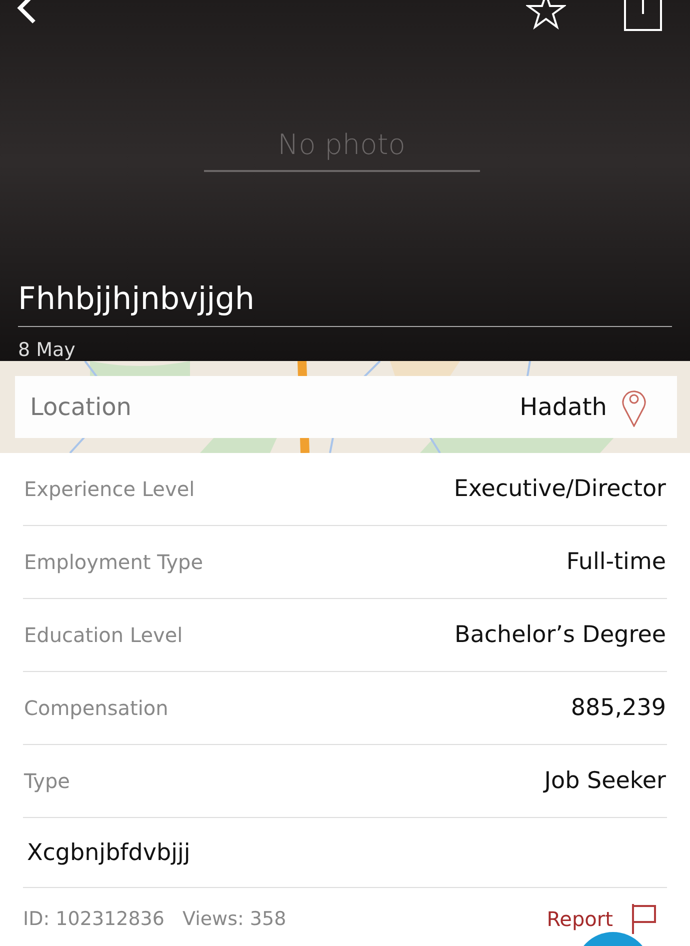 The width and height of the screenshot is (690, 946). Describe the element at coordinates (114, 562) in the screenshot. I see `detail-label: Employment Type` at that location.